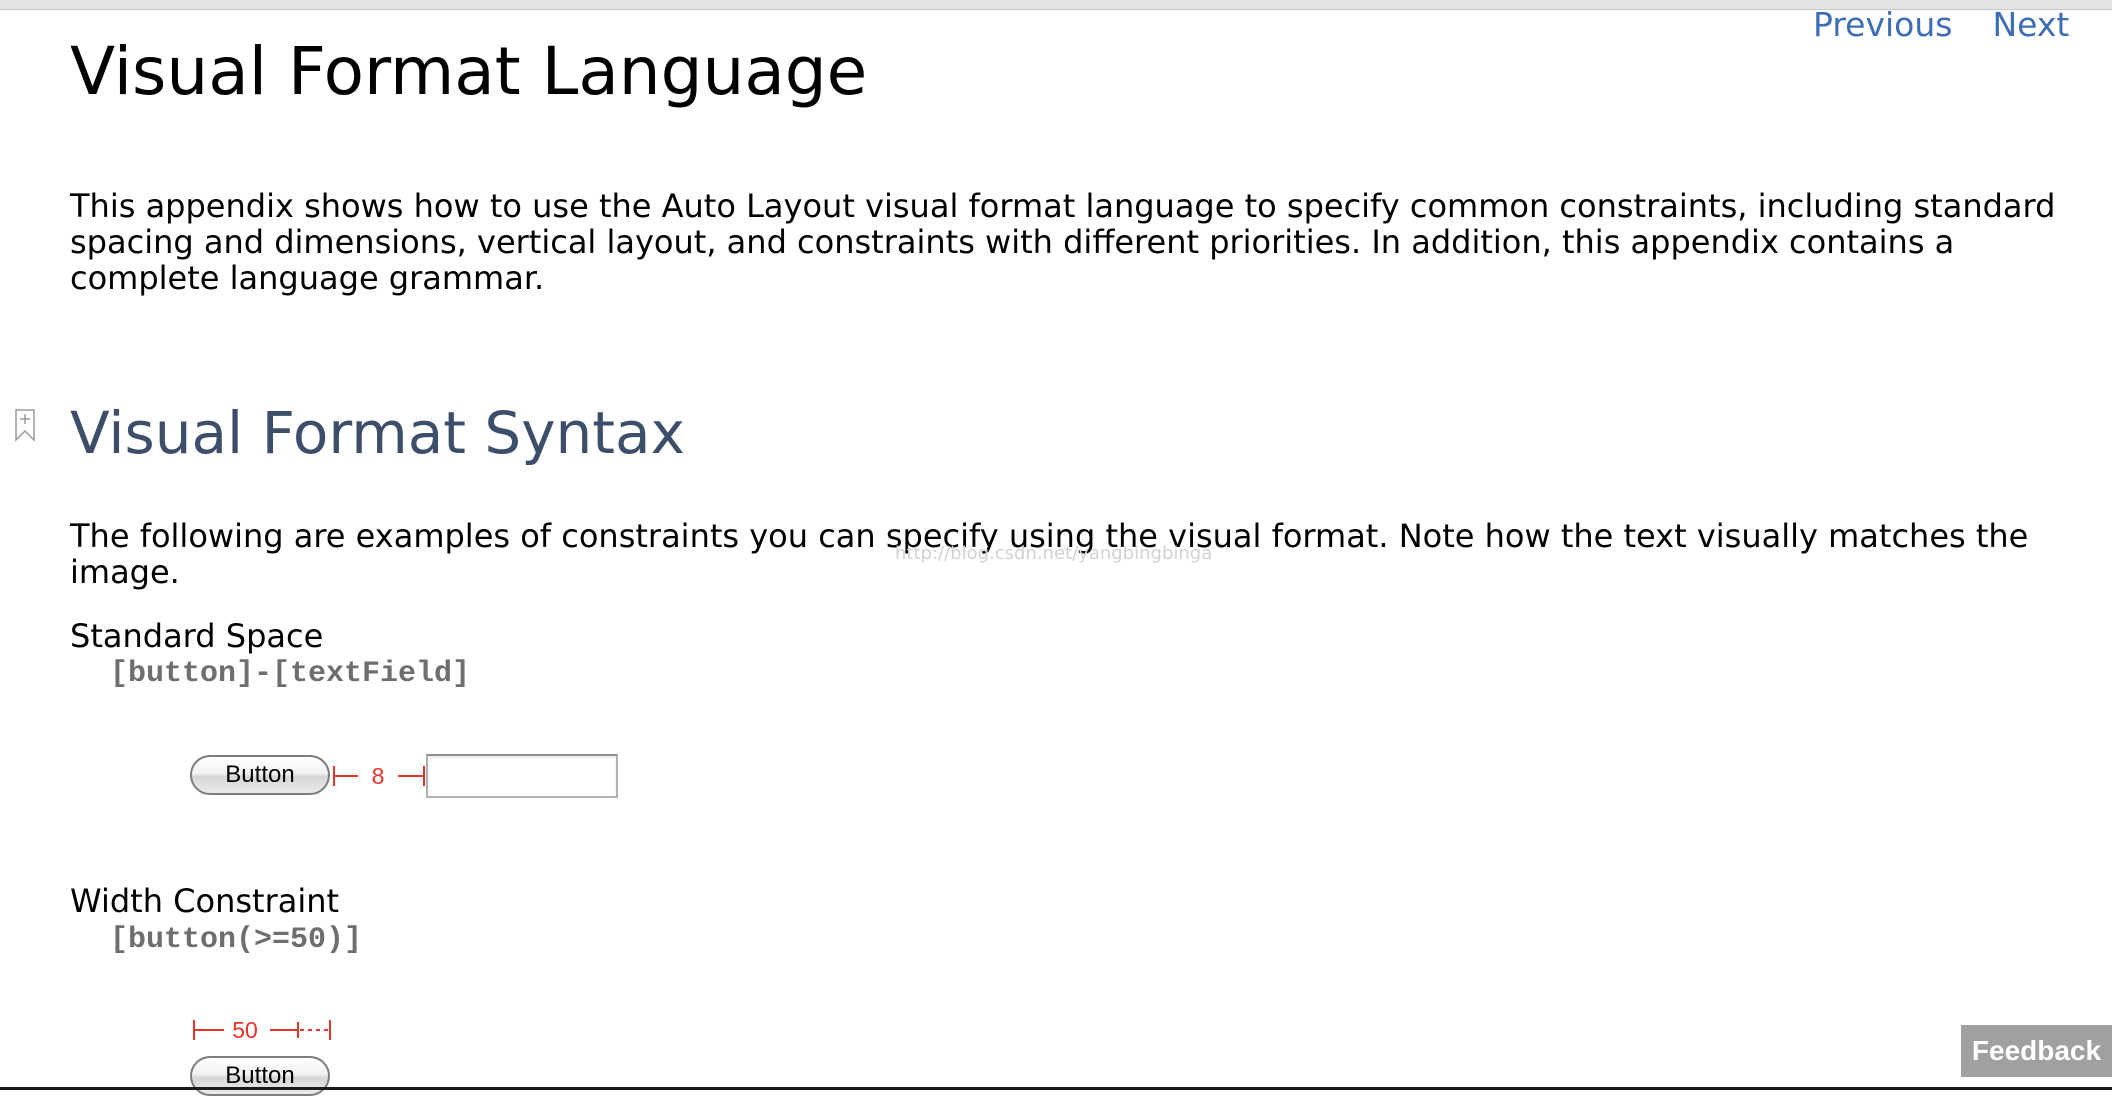 Image resolution: width=2112 pixels, height=1096 pixels. I want to click on next-link: Next, so click(2030, 25).